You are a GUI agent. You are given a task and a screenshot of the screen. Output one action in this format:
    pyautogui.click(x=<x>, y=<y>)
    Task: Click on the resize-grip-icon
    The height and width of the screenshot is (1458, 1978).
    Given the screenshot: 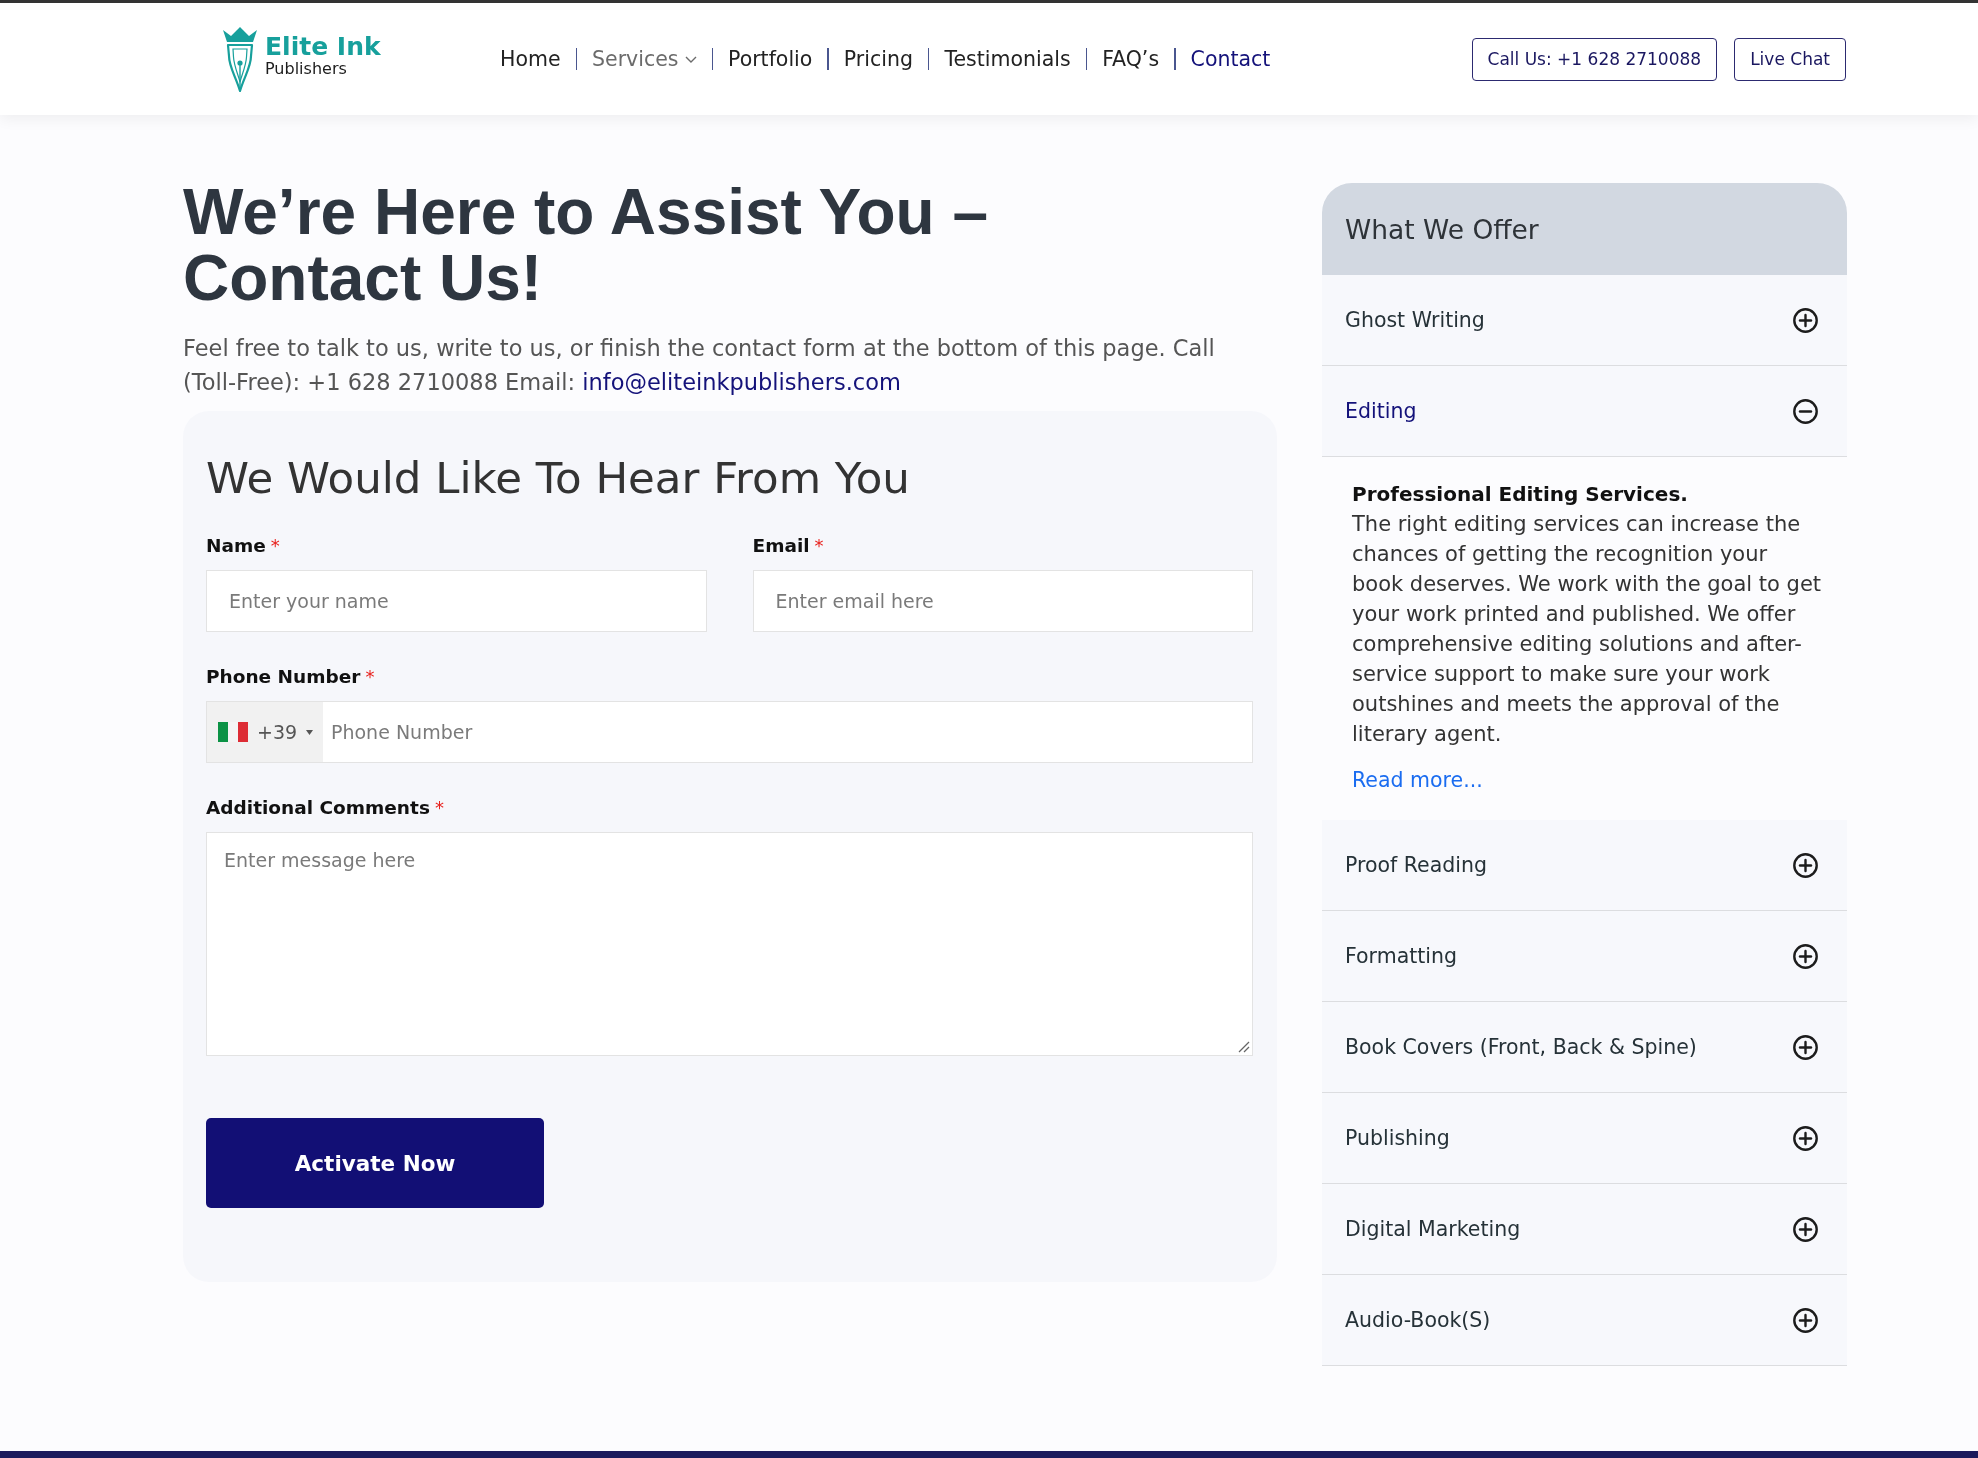 What is the action you would take?
    pyautogui.click(x=1244, y=1047)
    